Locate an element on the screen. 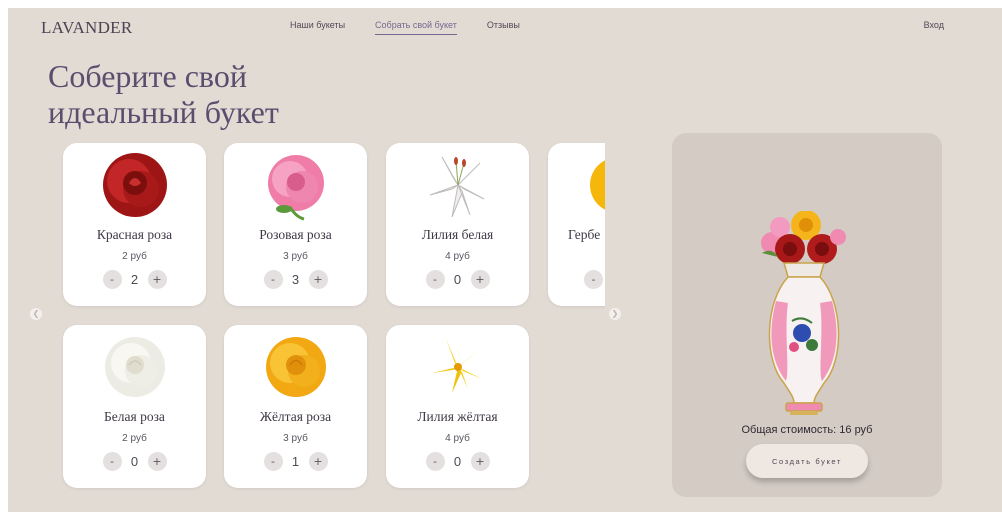 The image size is (1002, 512). quantity-stepper: - 1 + is located at coordinates (295, 461).